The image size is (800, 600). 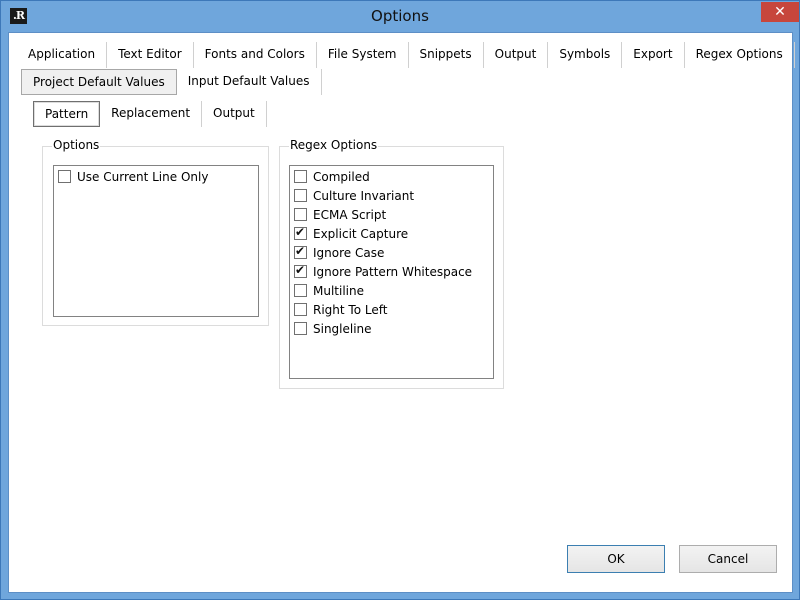 I want to click on regex-option-culture-invariant: Culture Invariant, so click(x=354, y=195).